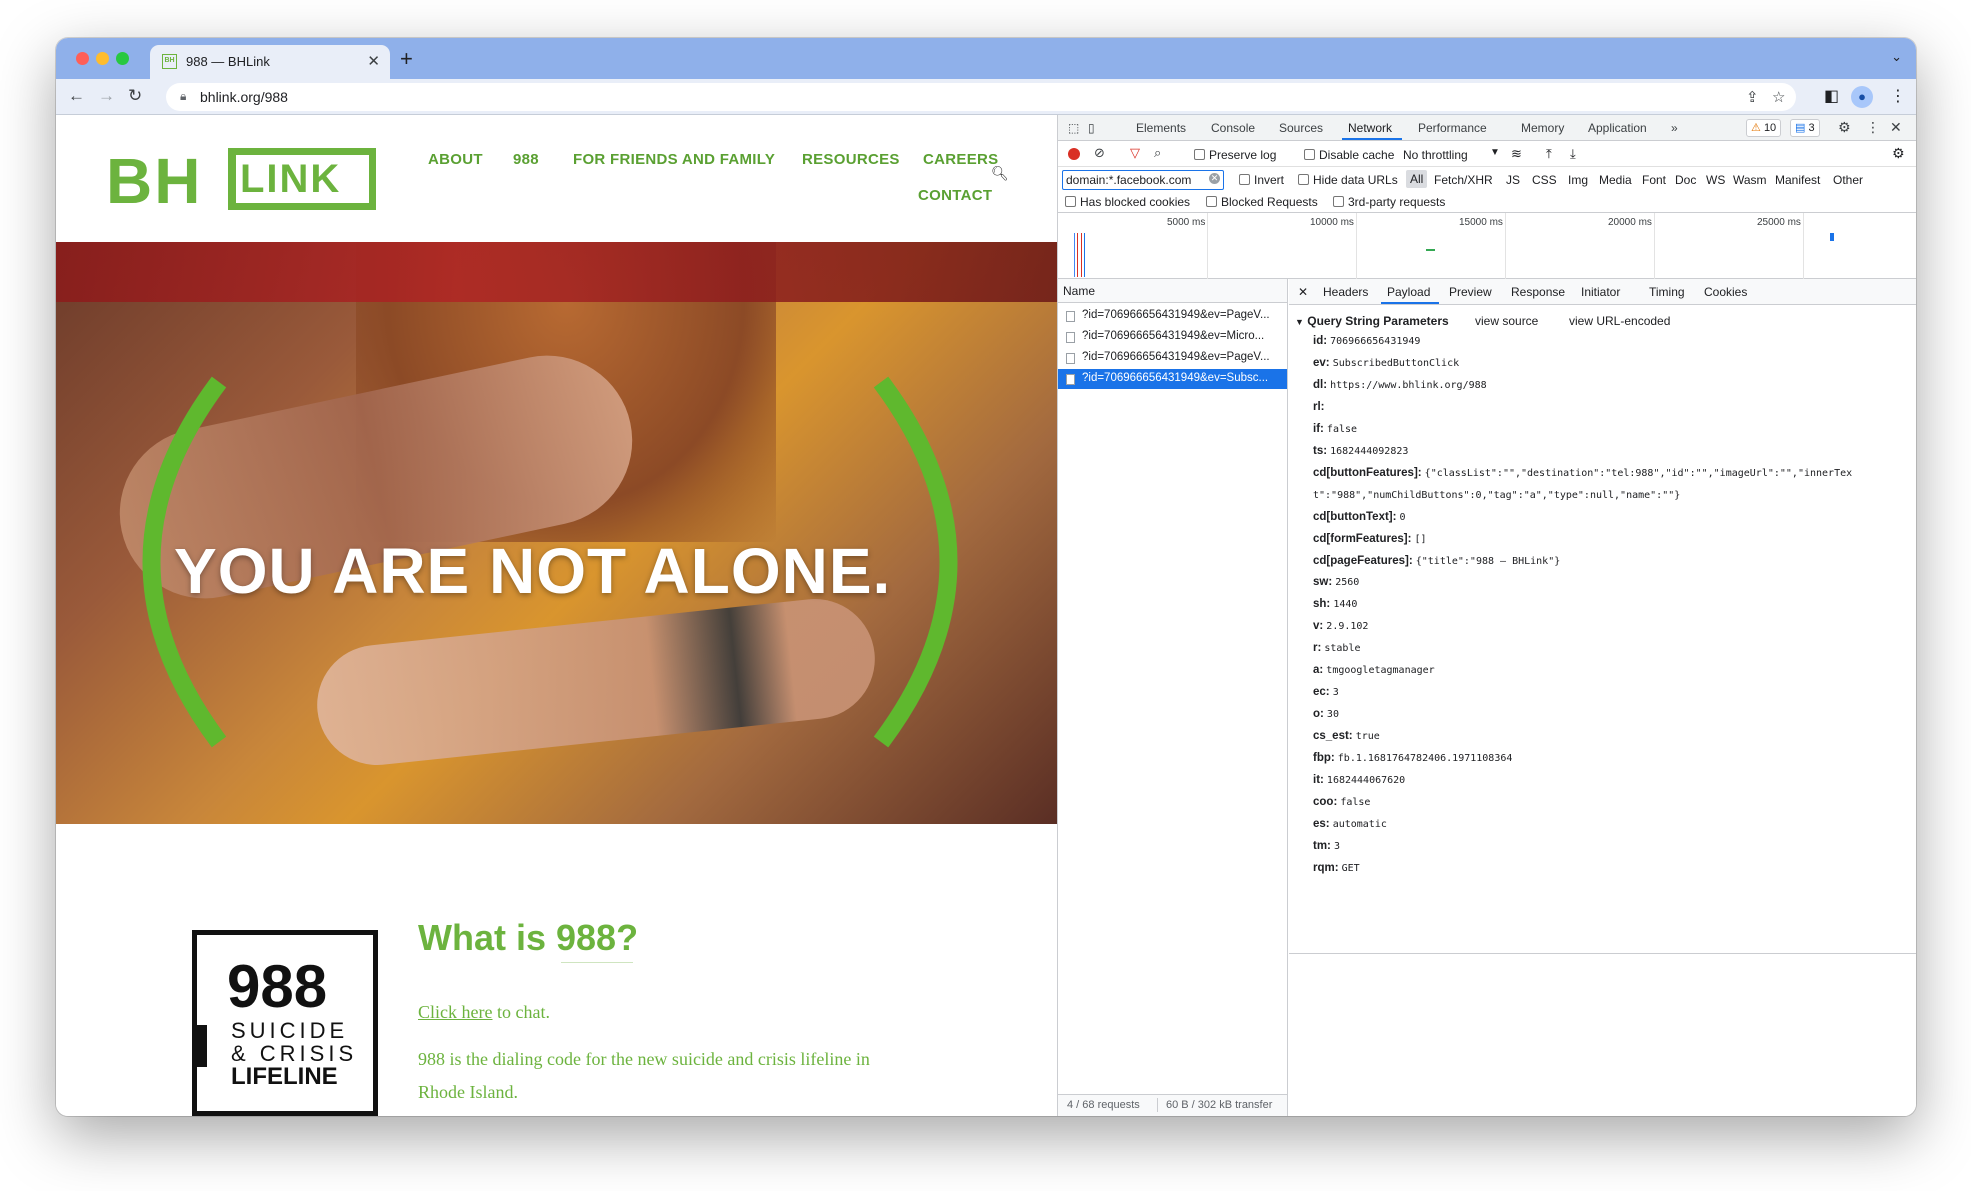  What do you see at coordinates (1797, 180) in the screenshot?
I see `type-filter-manifest: Manifest` at bounding box center [1797, 180].